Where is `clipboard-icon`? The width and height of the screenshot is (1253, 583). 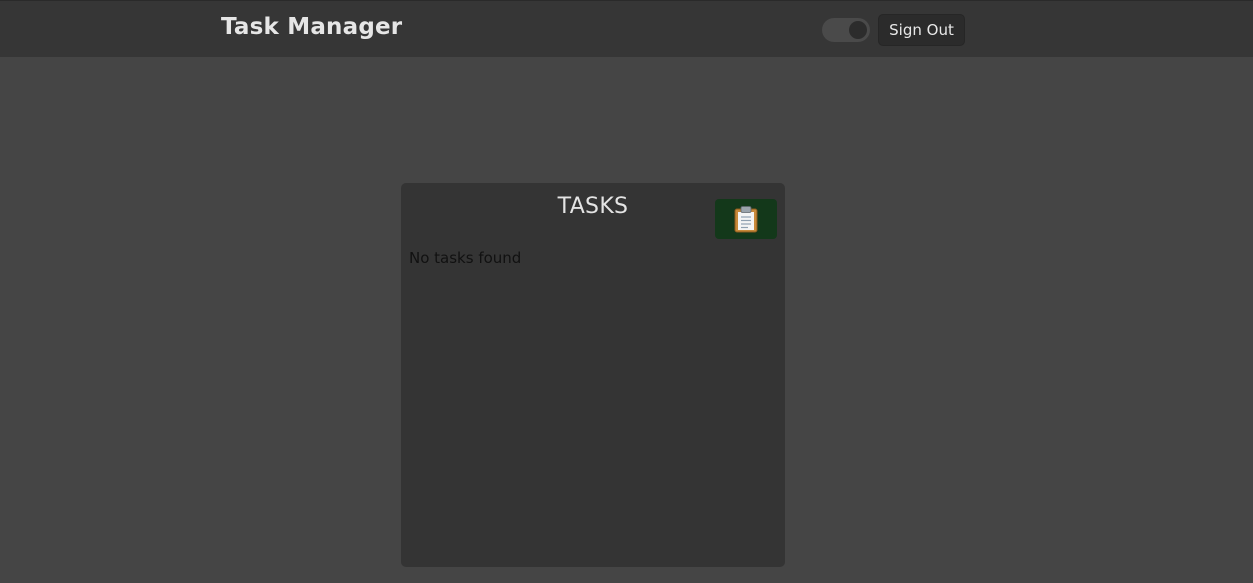
clipboard-icon is located at coordinates (746, 219).